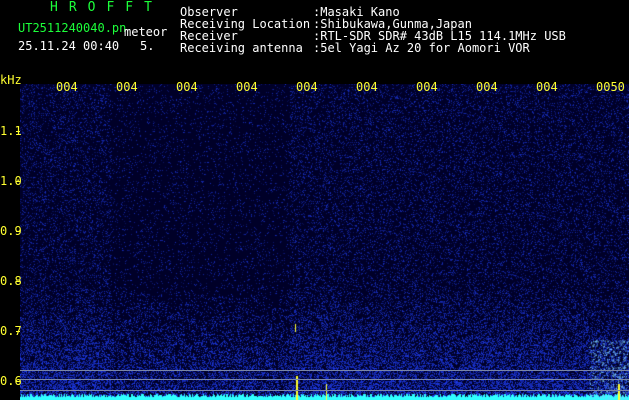 The height and width of the screenshot is (400, 629). Describe the element at coordinates (11, 131) in the screenshot. I see `y-tick-label: 1.1` at that location.